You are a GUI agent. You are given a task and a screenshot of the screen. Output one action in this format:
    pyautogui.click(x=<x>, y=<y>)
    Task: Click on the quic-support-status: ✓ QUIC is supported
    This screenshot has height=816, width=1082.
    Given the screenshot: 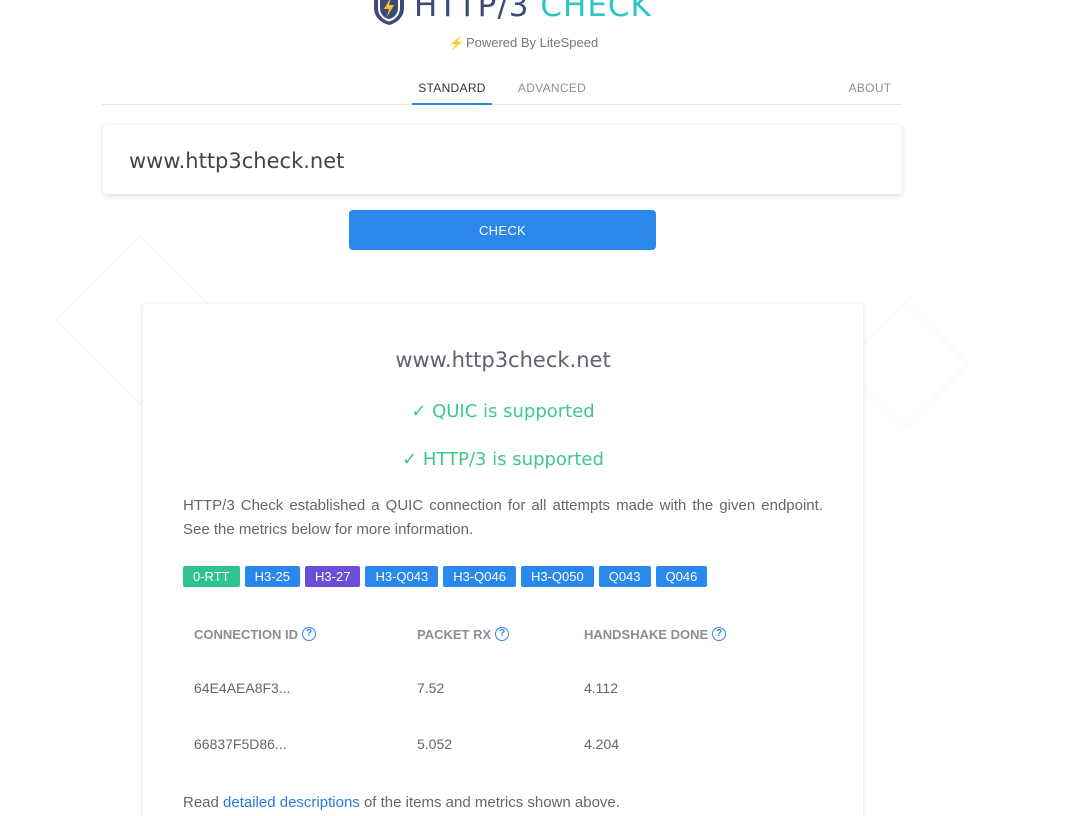 What is the action you would take?
    pyautogui.click(x=503, y=411)
    